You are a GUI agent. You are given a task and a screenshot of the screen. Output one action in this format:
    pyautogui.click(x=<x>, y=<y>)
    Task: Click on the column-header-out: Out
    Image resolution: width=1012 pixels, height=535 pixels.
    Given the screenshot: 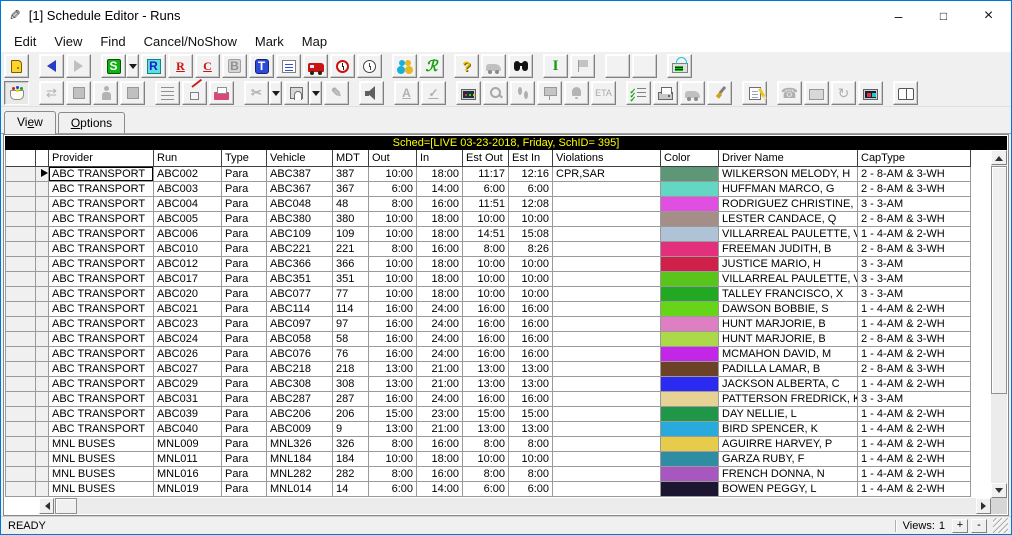 What is the action you would take?
    pyautogui.click(x=393, y=158)
    